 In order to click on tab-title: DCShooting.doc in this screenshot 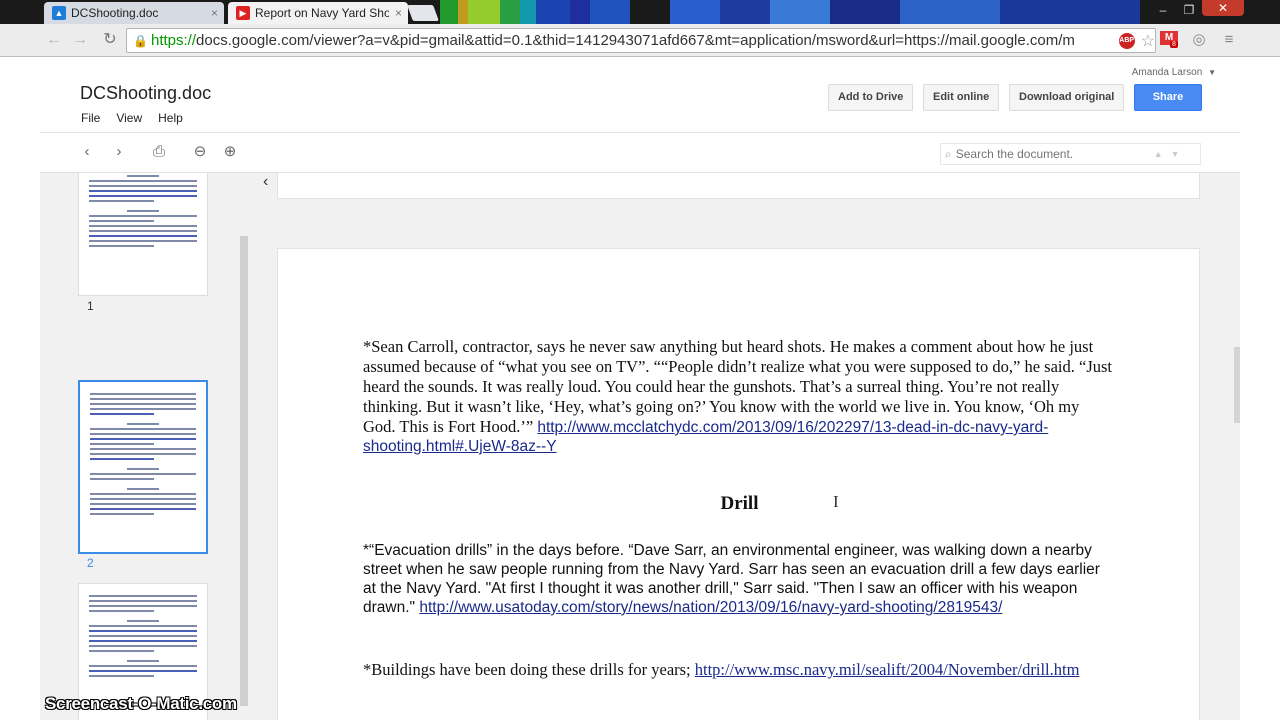, I will do `click(115, 13)`.